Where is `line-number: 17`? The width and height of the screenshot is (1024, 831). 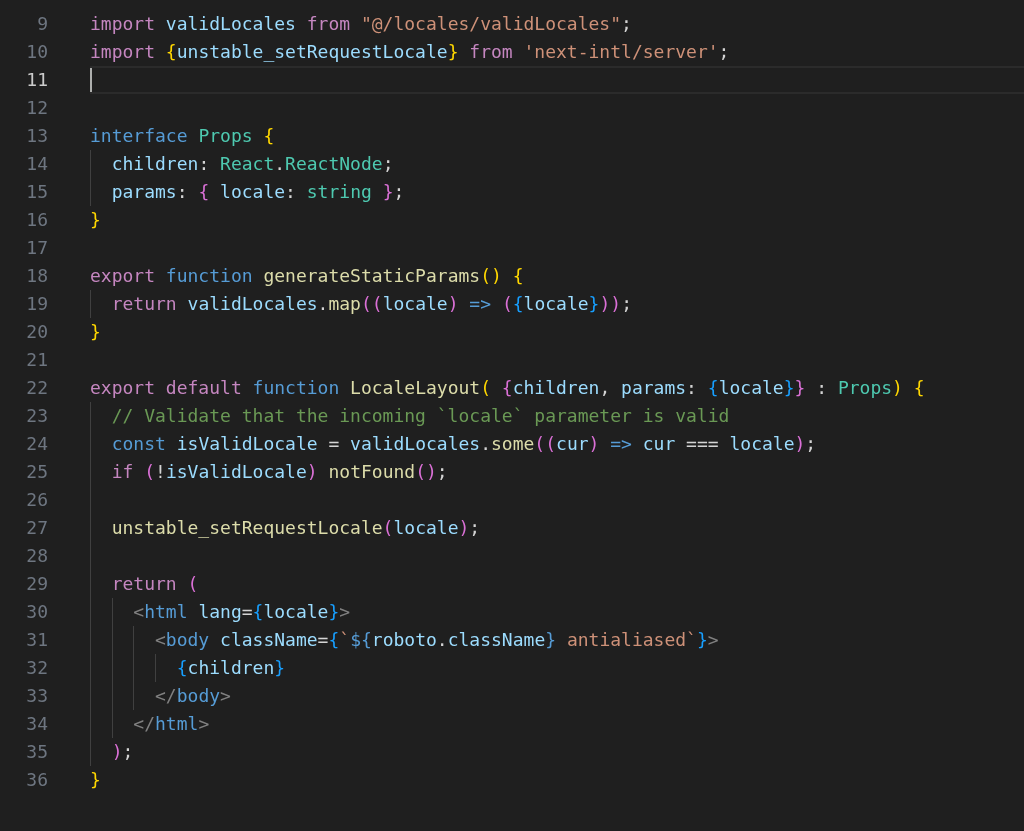 line-number: 17 is located at coordinates (36, 248).